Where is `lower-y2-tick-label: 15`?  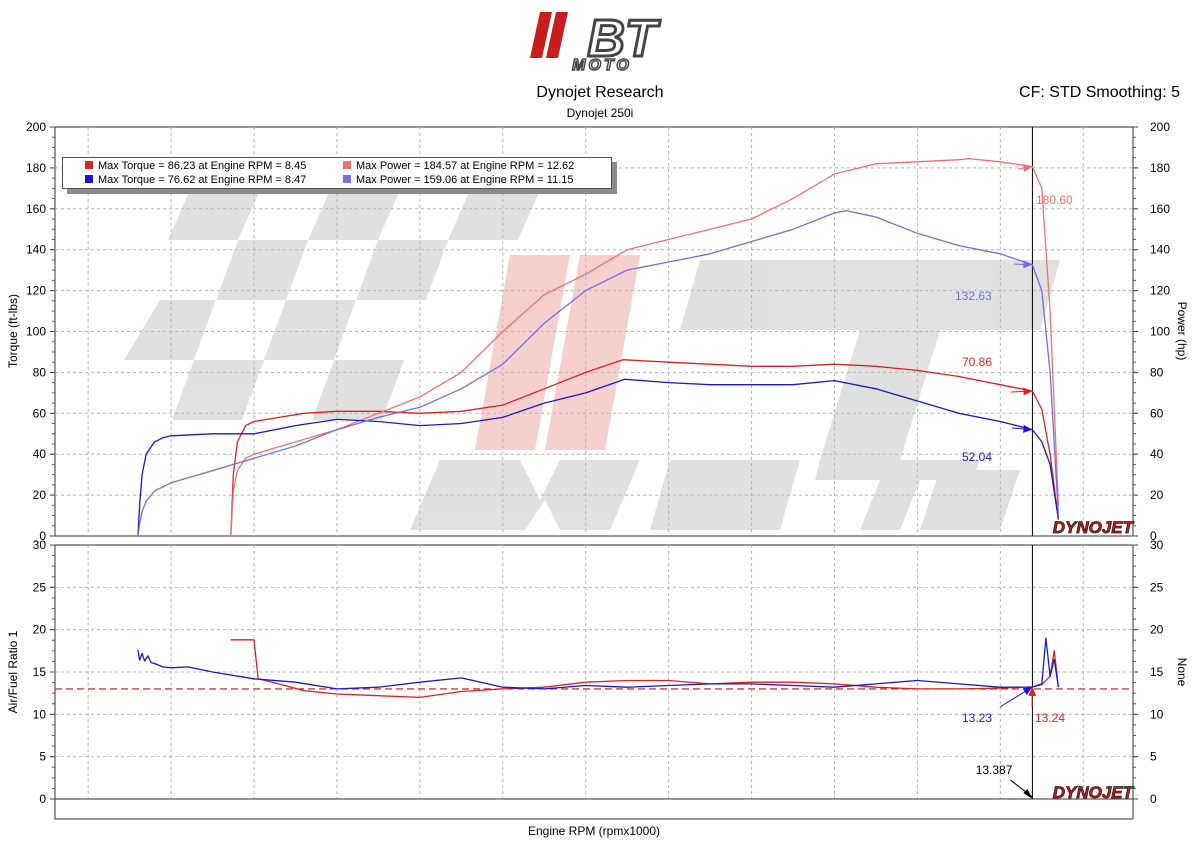
lower-y2-tick-label: 15 is located at coordinates (1157, 672).